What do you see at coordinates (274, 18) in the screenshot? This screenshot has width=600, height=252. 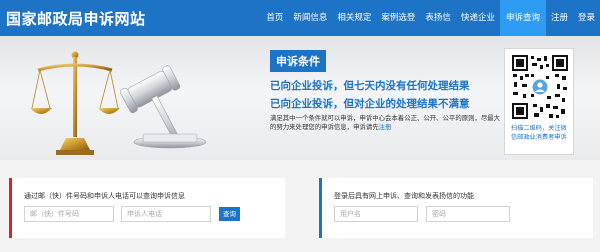 I see `nav-item-home: 首页` at bounding box center [274, 18].